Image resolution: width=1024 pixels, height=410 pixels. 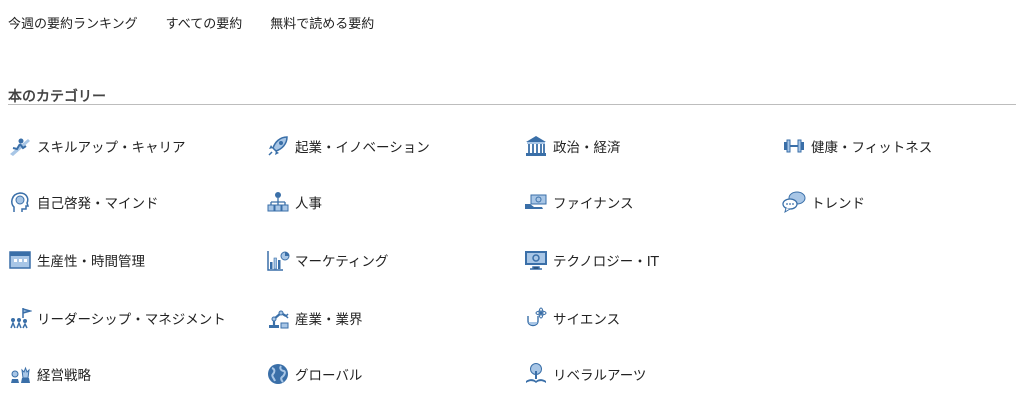 I want to click on category-label: 生産性・時間管理, so click(x=91, y=262).